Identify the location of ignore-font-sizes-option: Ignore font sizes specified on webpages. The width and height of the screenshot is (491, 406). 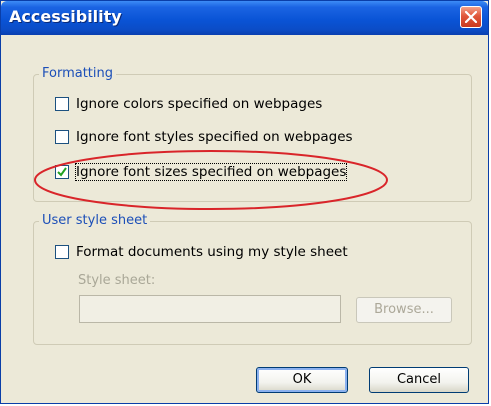
(215, 172).